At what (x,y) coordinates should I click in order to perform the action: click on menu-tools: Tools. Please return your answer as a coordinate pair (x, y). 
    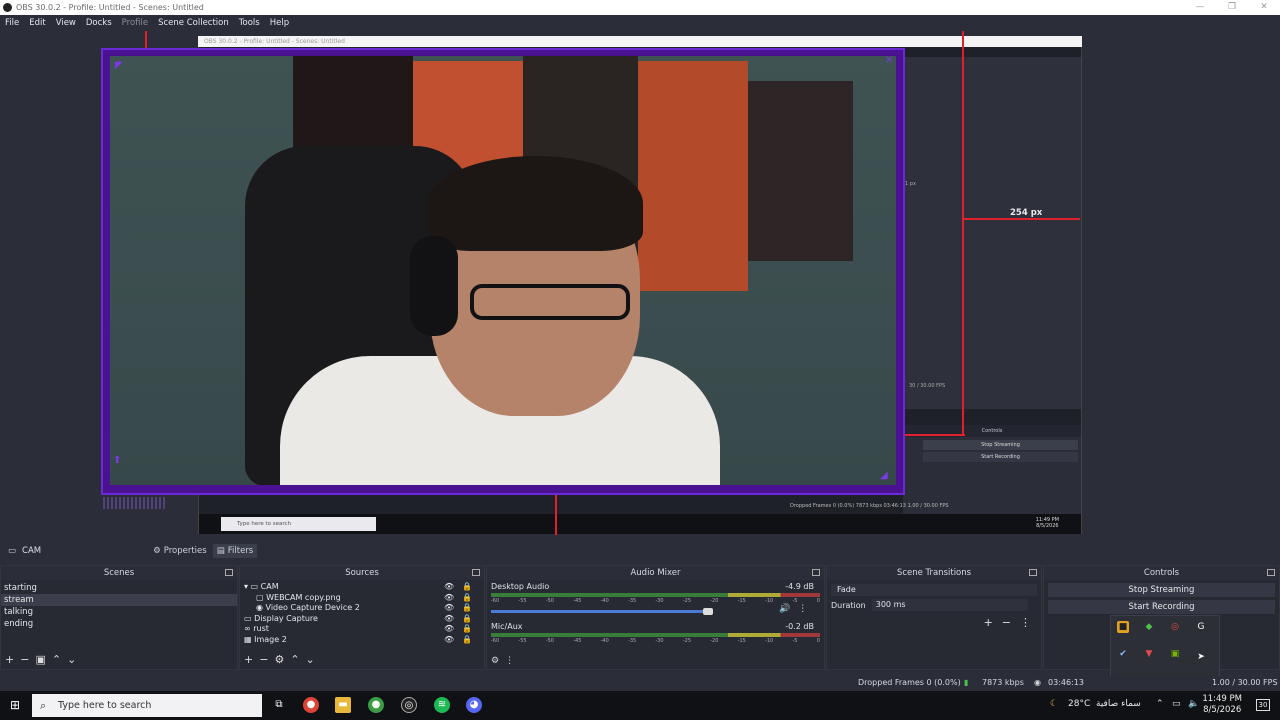
    Looking at the image, I should click on (249, 23).